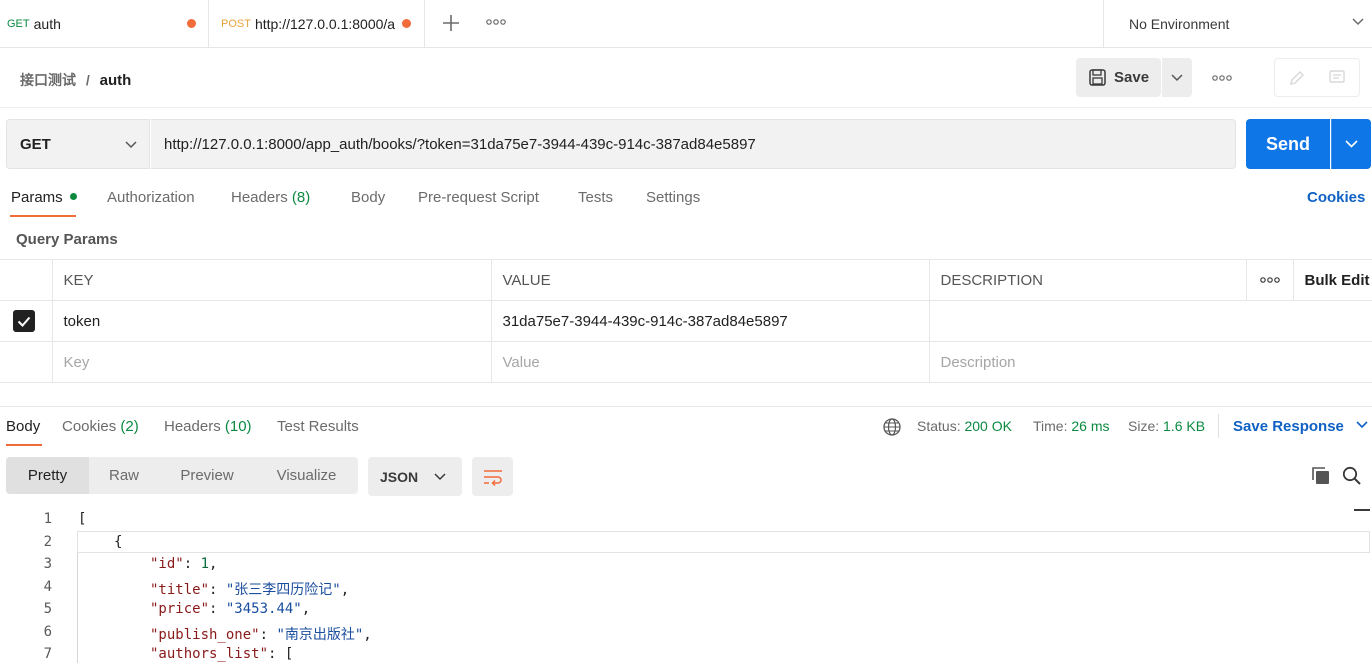  Describe the element at coordinates (1297, 78) in the screenshot. I see `edit-pencil-icon` at that location.